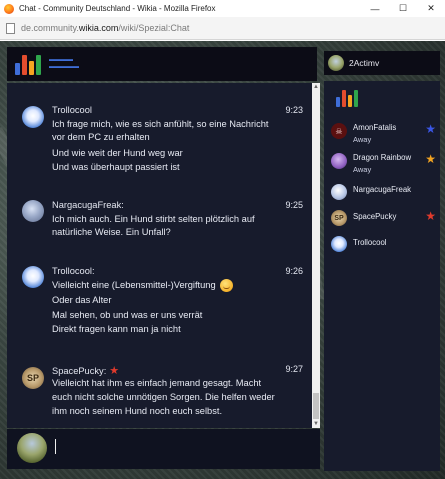  I want to click on user-name: NargacugaFreak, so click(382, 189).